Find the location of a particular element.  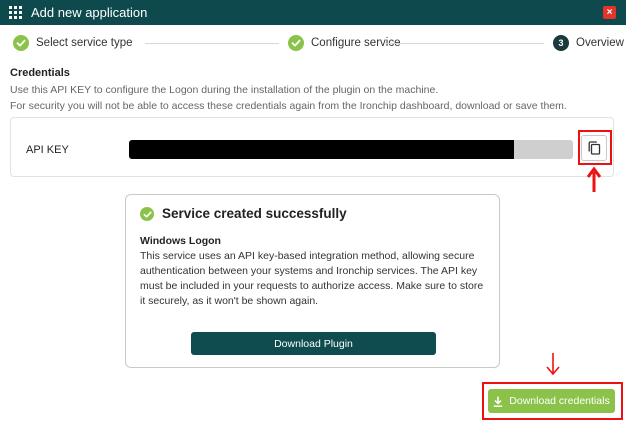

download-icon is located at coordinates (498, 401).